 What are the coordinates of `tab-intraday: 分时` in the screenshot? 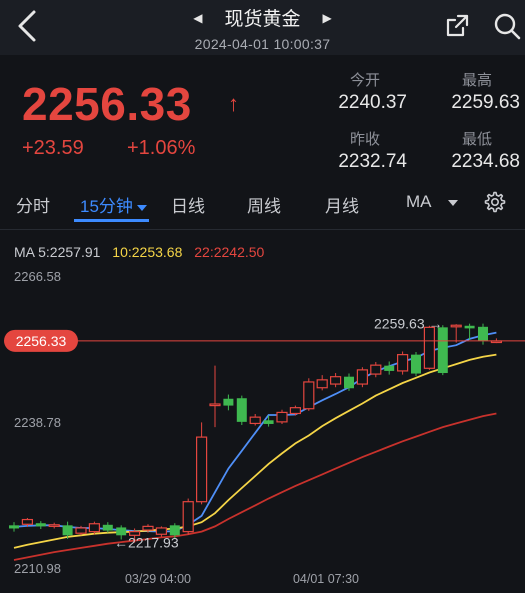 It's located at (33, 204).